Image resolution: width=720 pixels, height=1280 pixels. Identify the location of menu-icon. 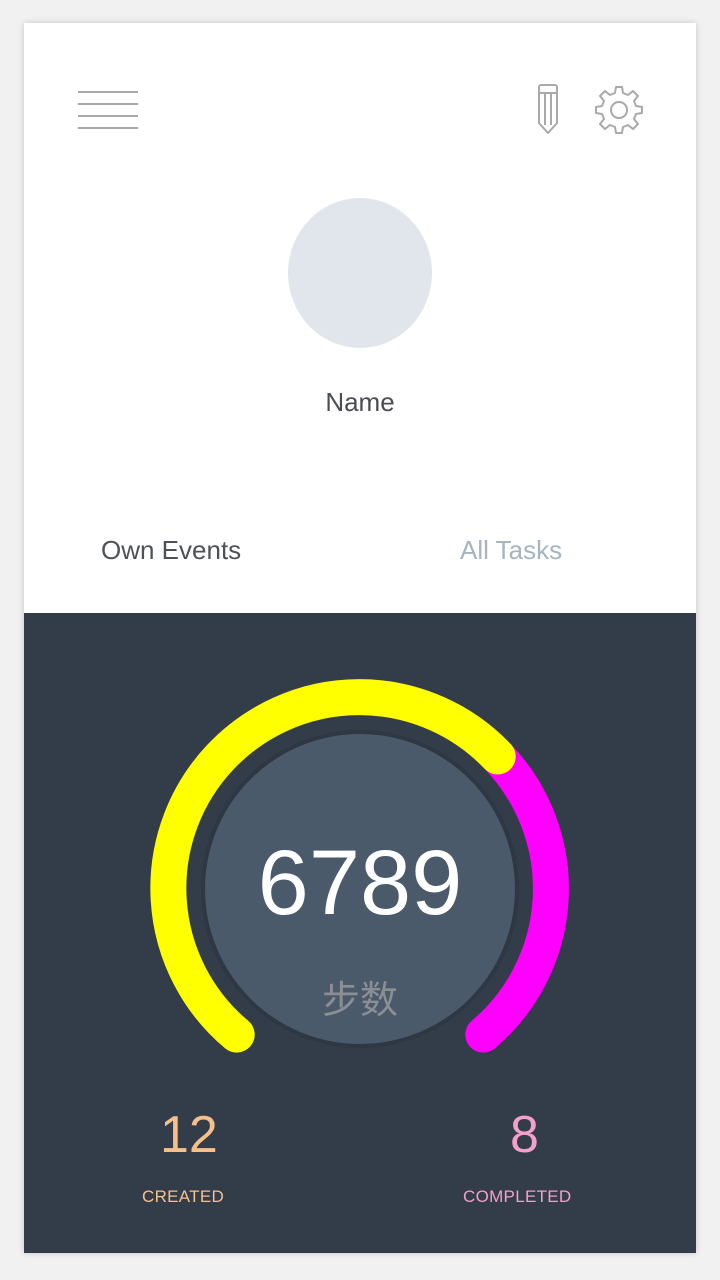
(108, 110).